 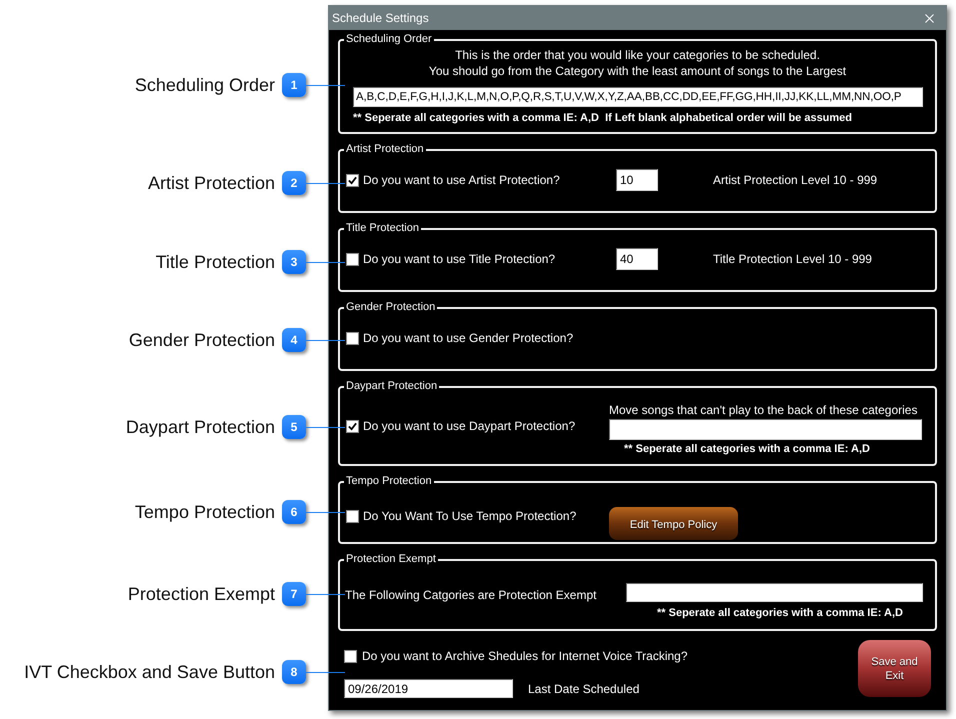 What do you see at coordinates (204, 85) in the screenshot?
I see `callout-label: Scheduling Order` at bounding box center [204, 85].